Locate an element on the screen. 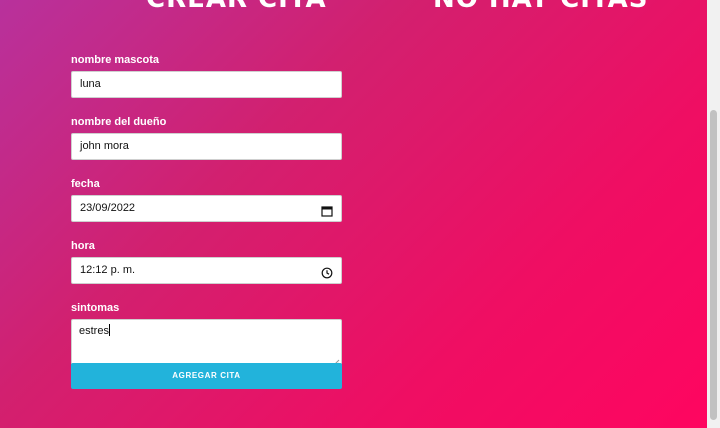  date-label: fecha is located at coordinates (85, 184).